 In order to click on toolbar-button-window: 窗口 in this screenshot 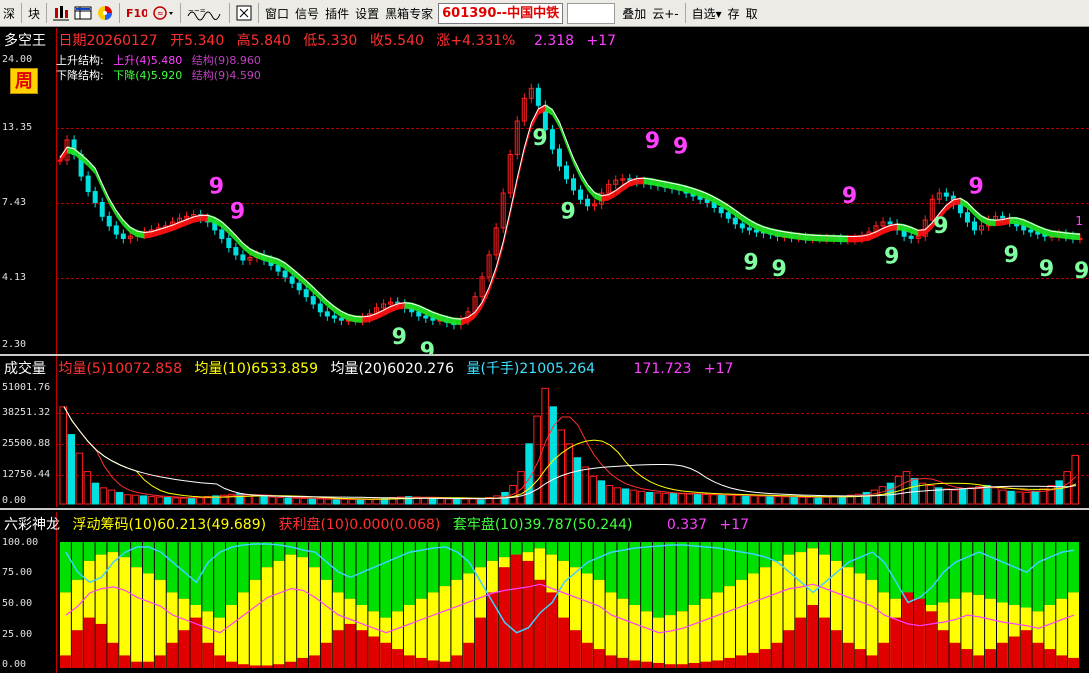, I will do `click(277, 13)`.